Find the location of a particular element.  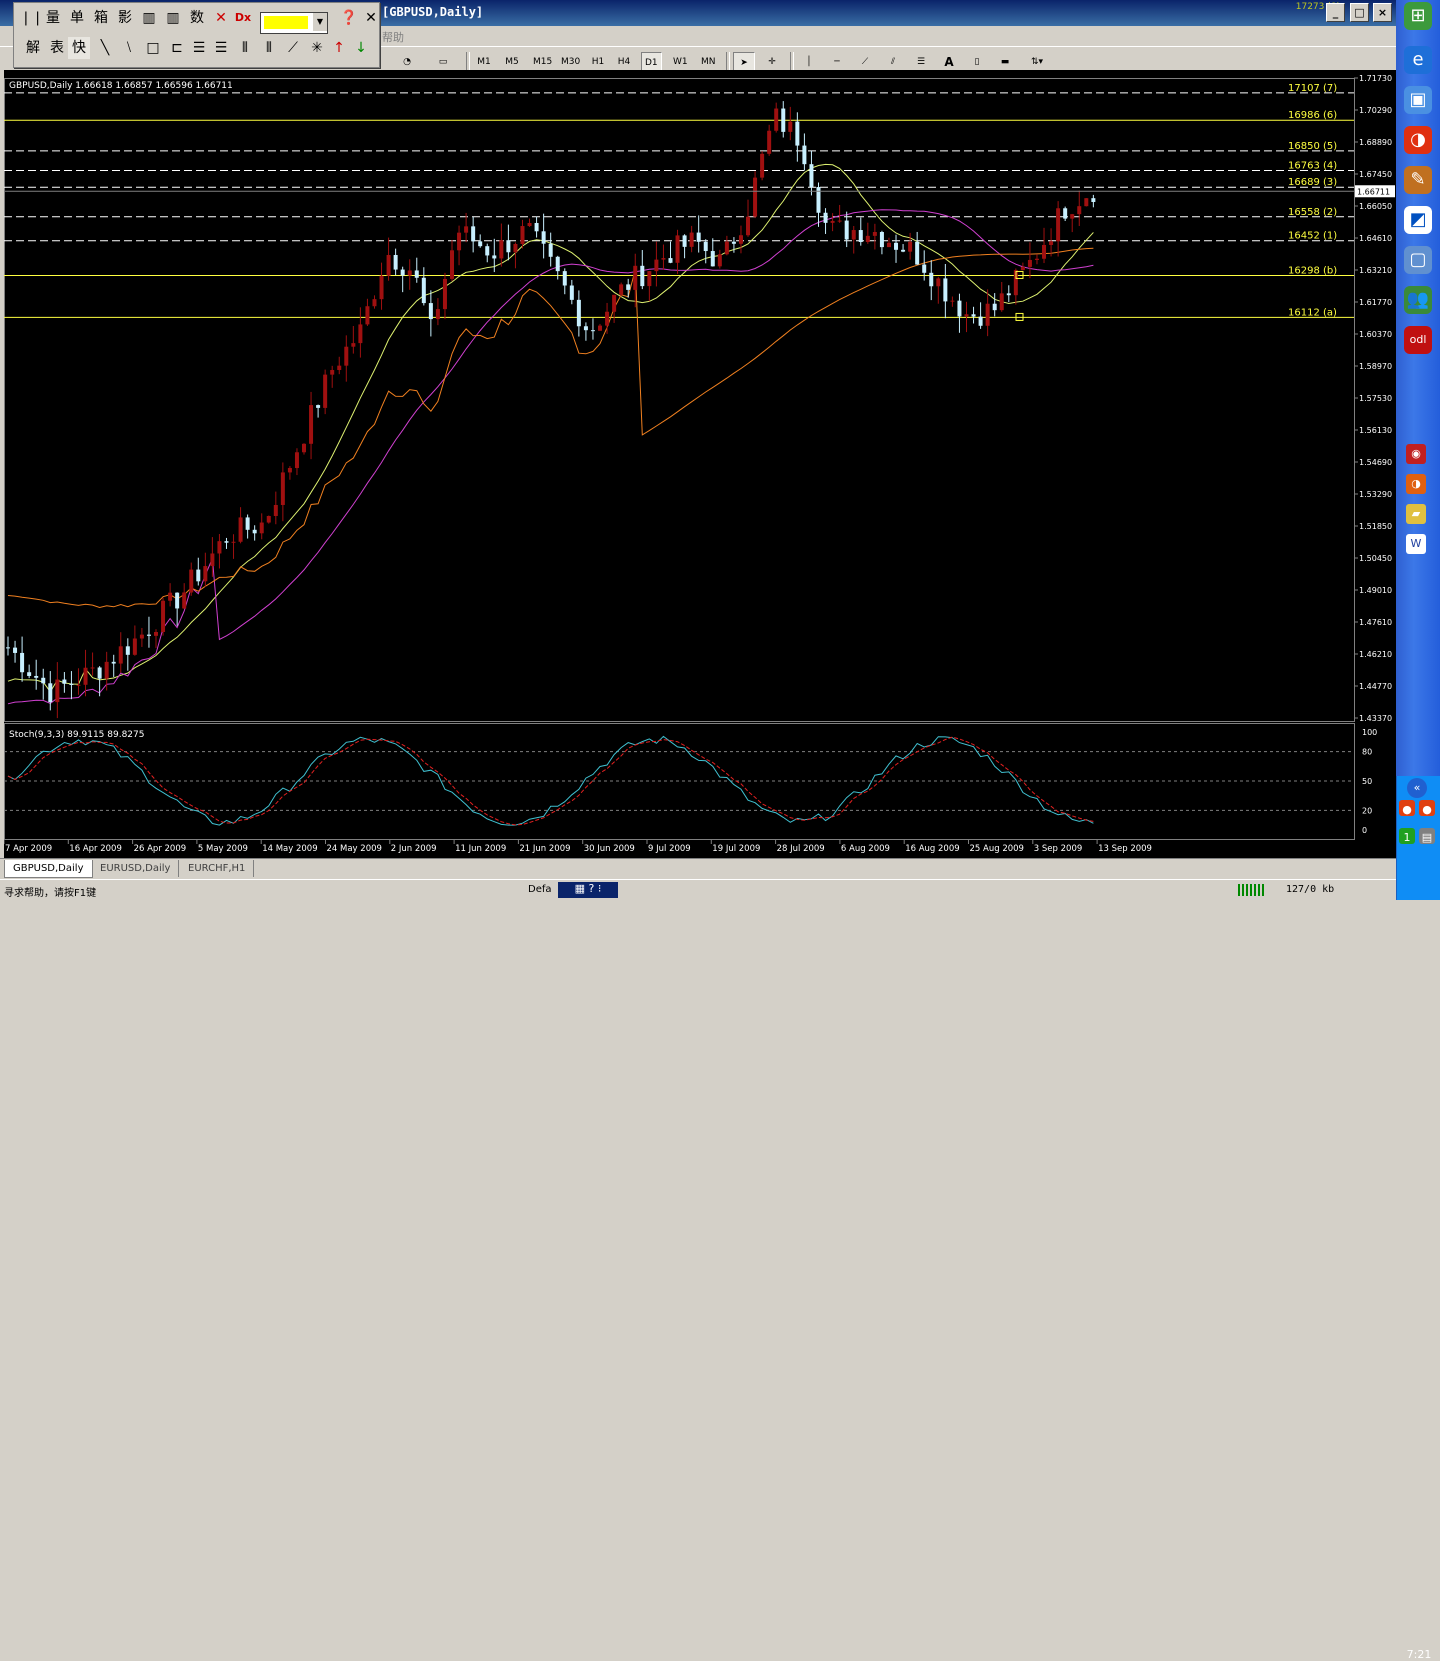

close-icon: ✕ is located at coordinates (371, 18).